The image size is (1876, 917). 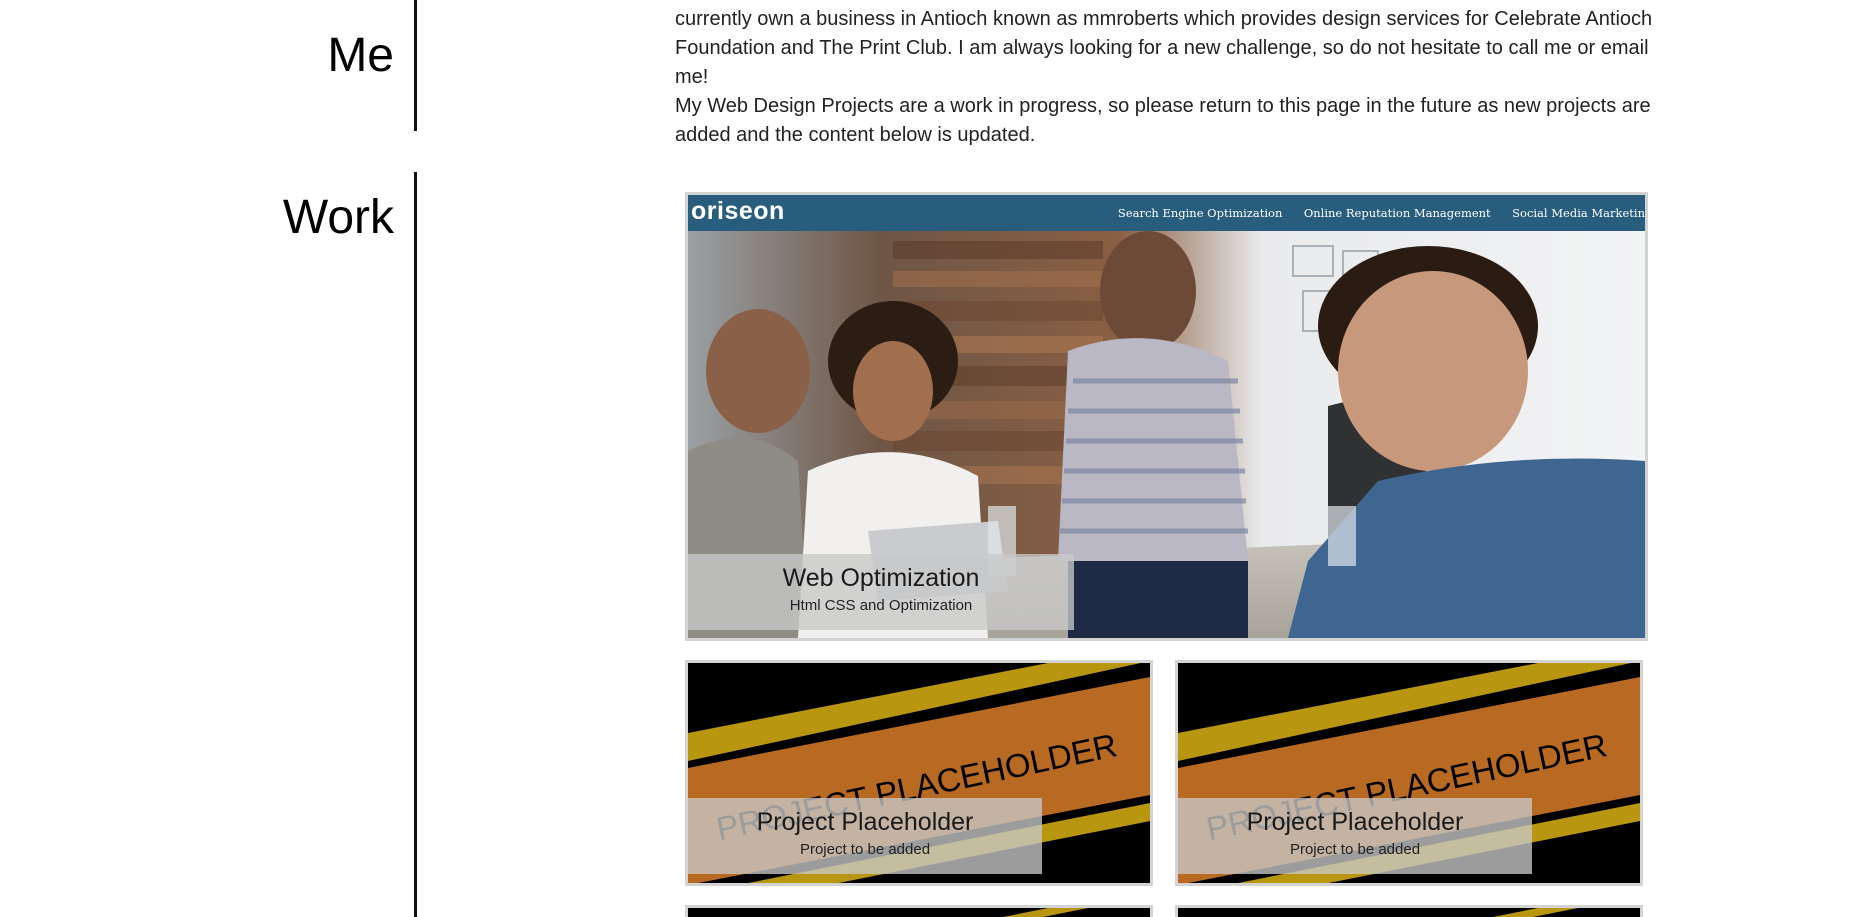 What do you see at coordinates (855, 135) in the screenshot?
I see `about-line: added and the content below is updated.` at bounding box center [855, 135].